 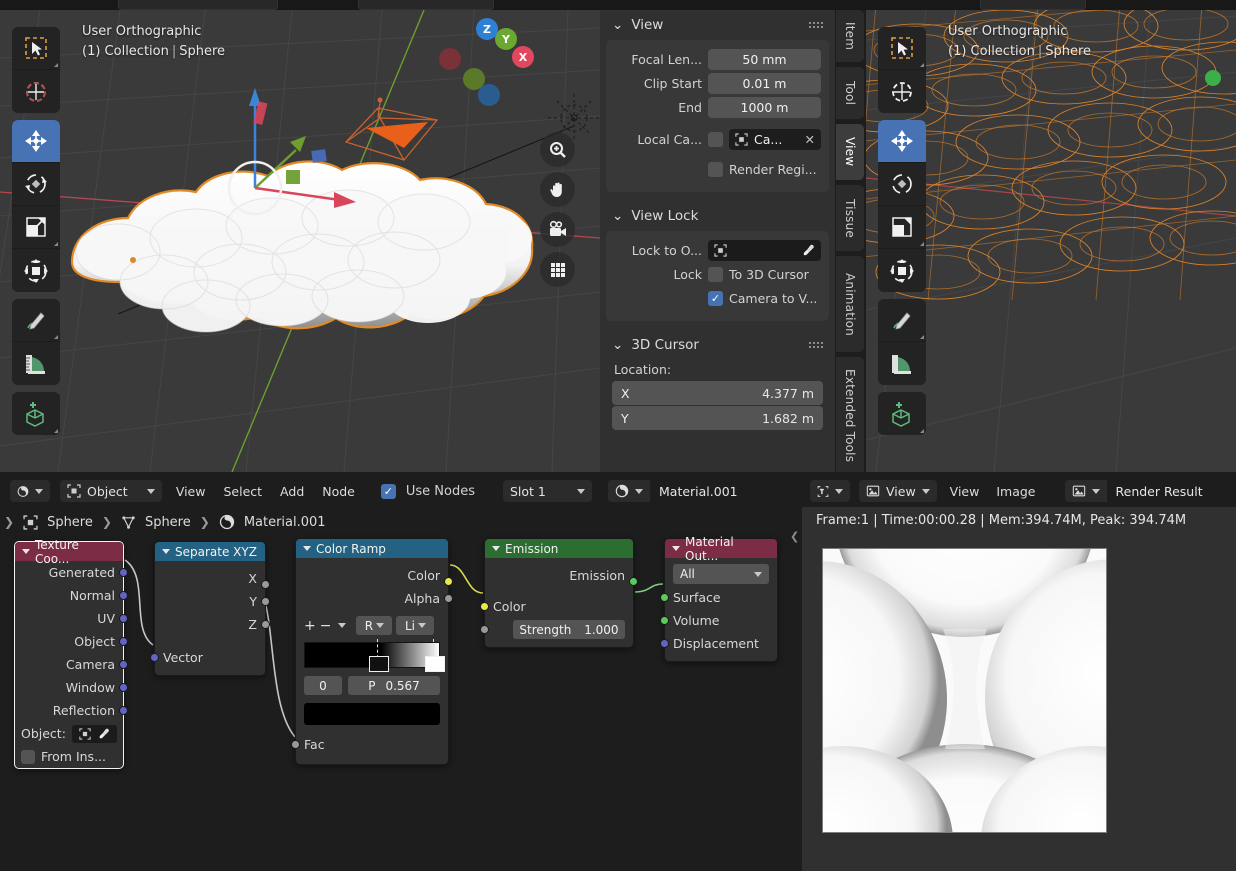 What do you see at coordinates (489, 95) in the screenshot?
I see `gizmo-axis-neg-z` at bounding box center [489, 95].